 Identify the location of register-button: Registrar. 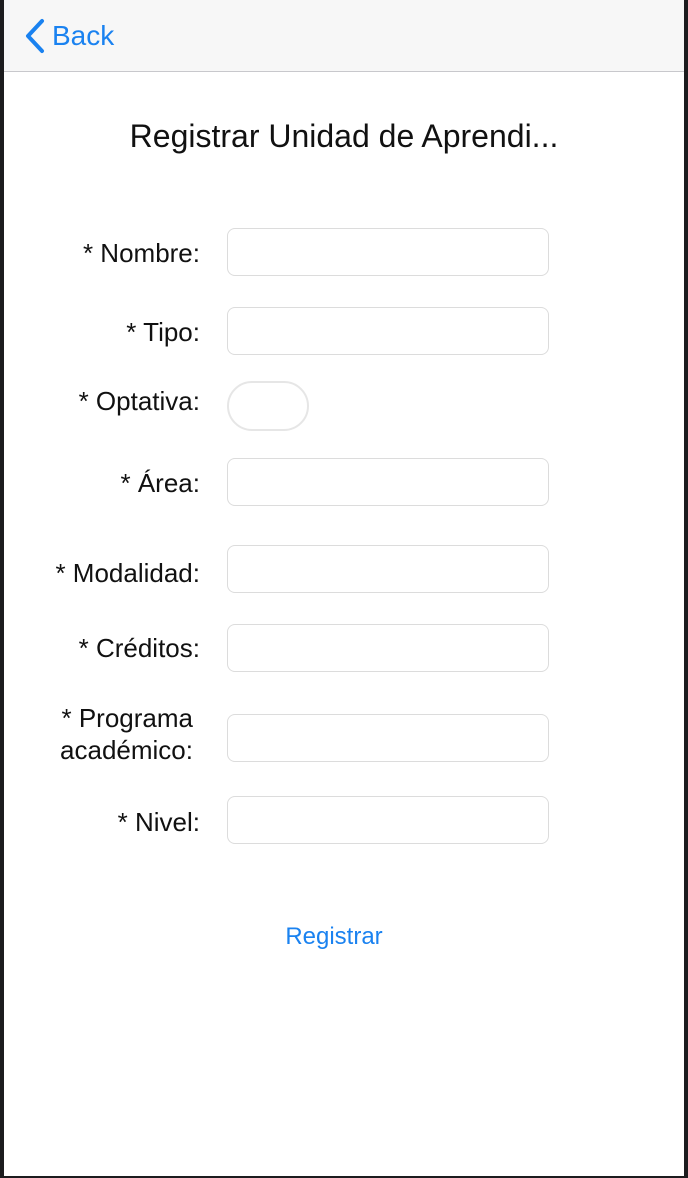
(334, 937).